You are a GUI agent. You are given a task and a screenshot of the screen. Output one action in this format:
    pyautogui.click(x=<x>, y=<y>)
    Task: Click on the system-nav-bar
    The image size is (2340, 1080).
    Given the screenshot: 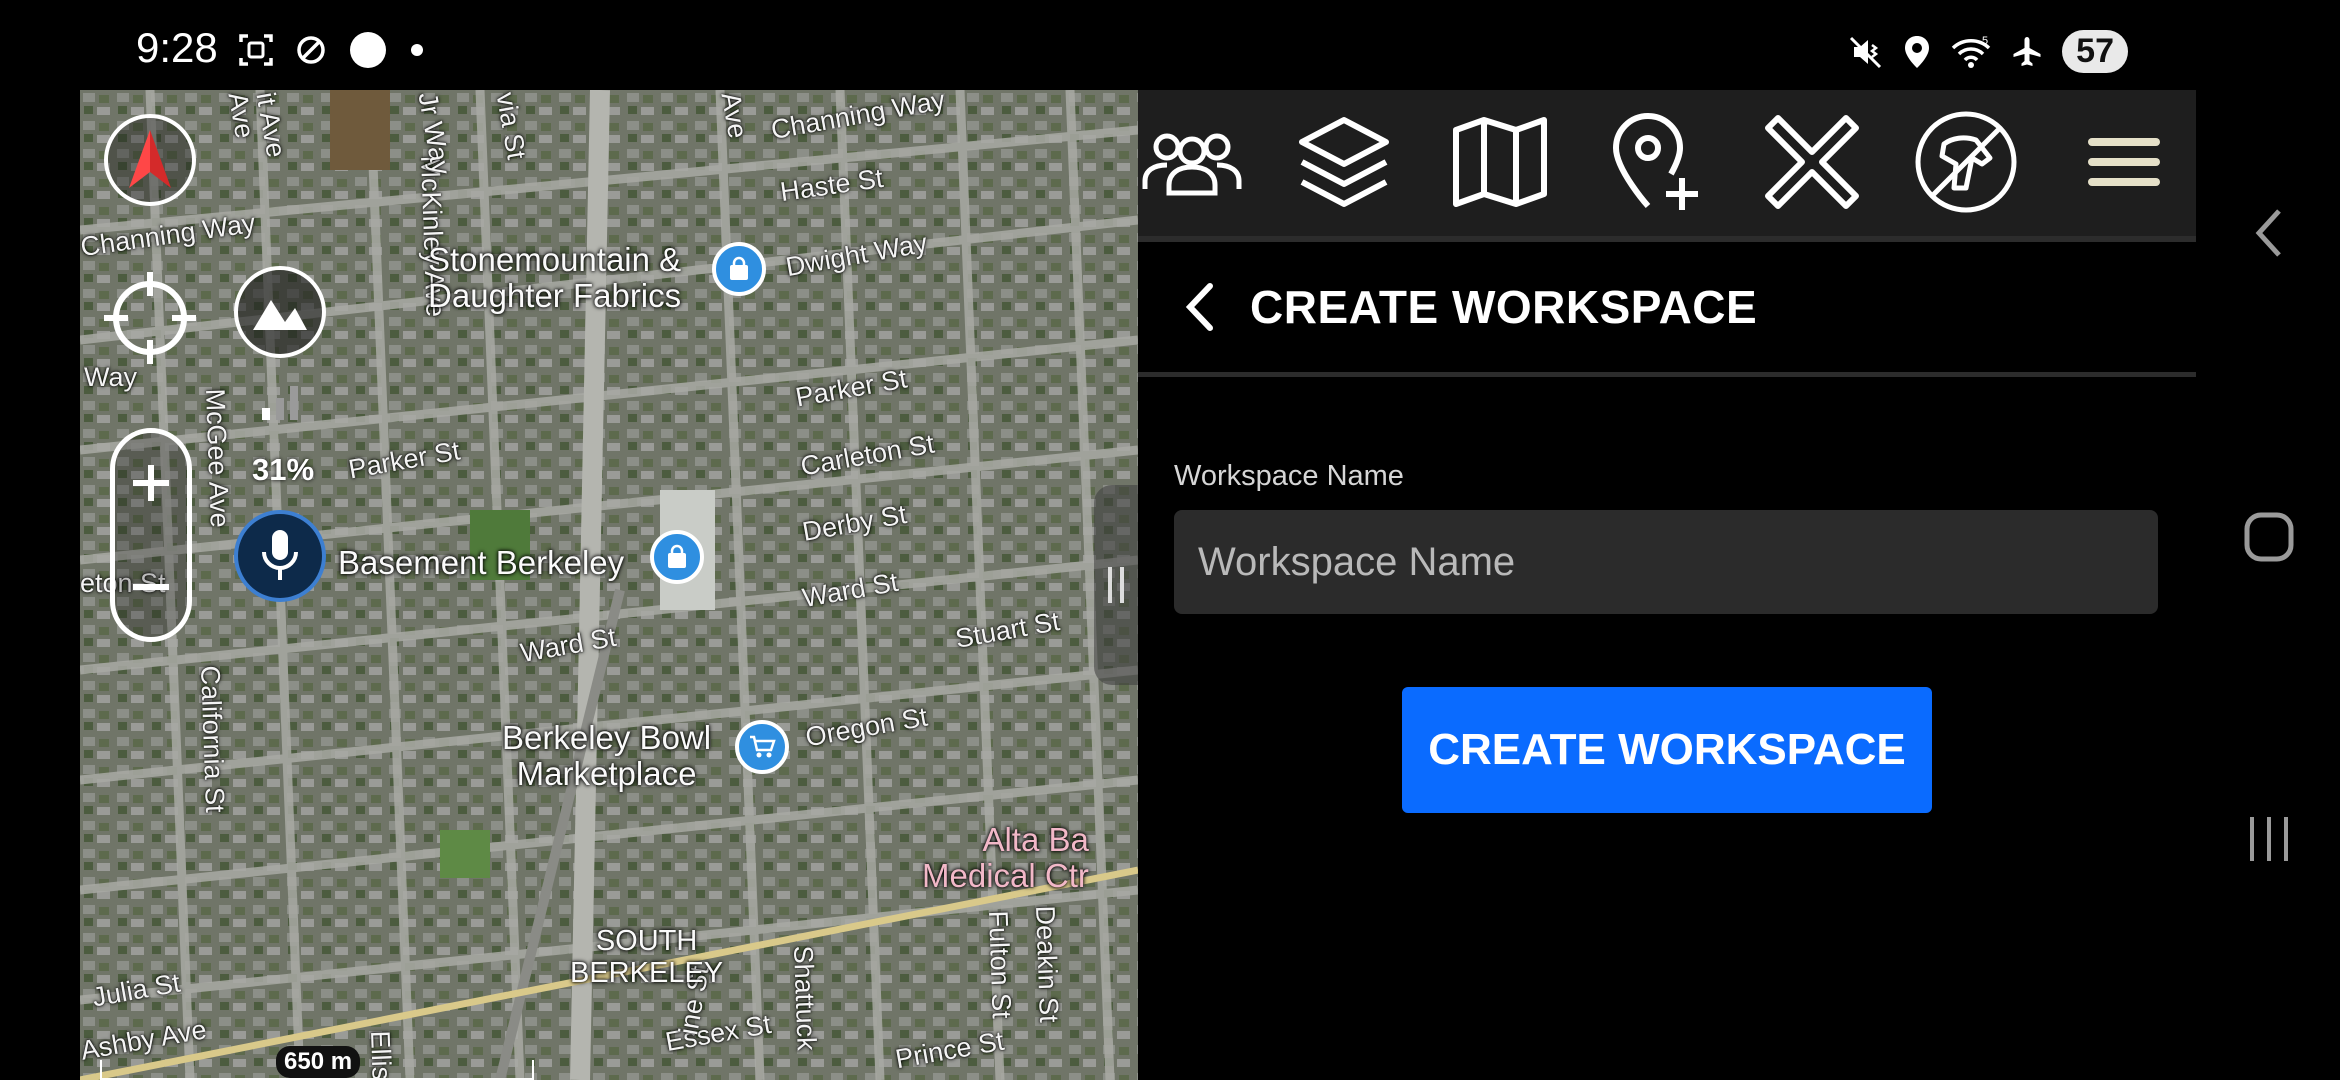 What is the action you would take?
    pyautogui.click(x=2268, y=540)
    